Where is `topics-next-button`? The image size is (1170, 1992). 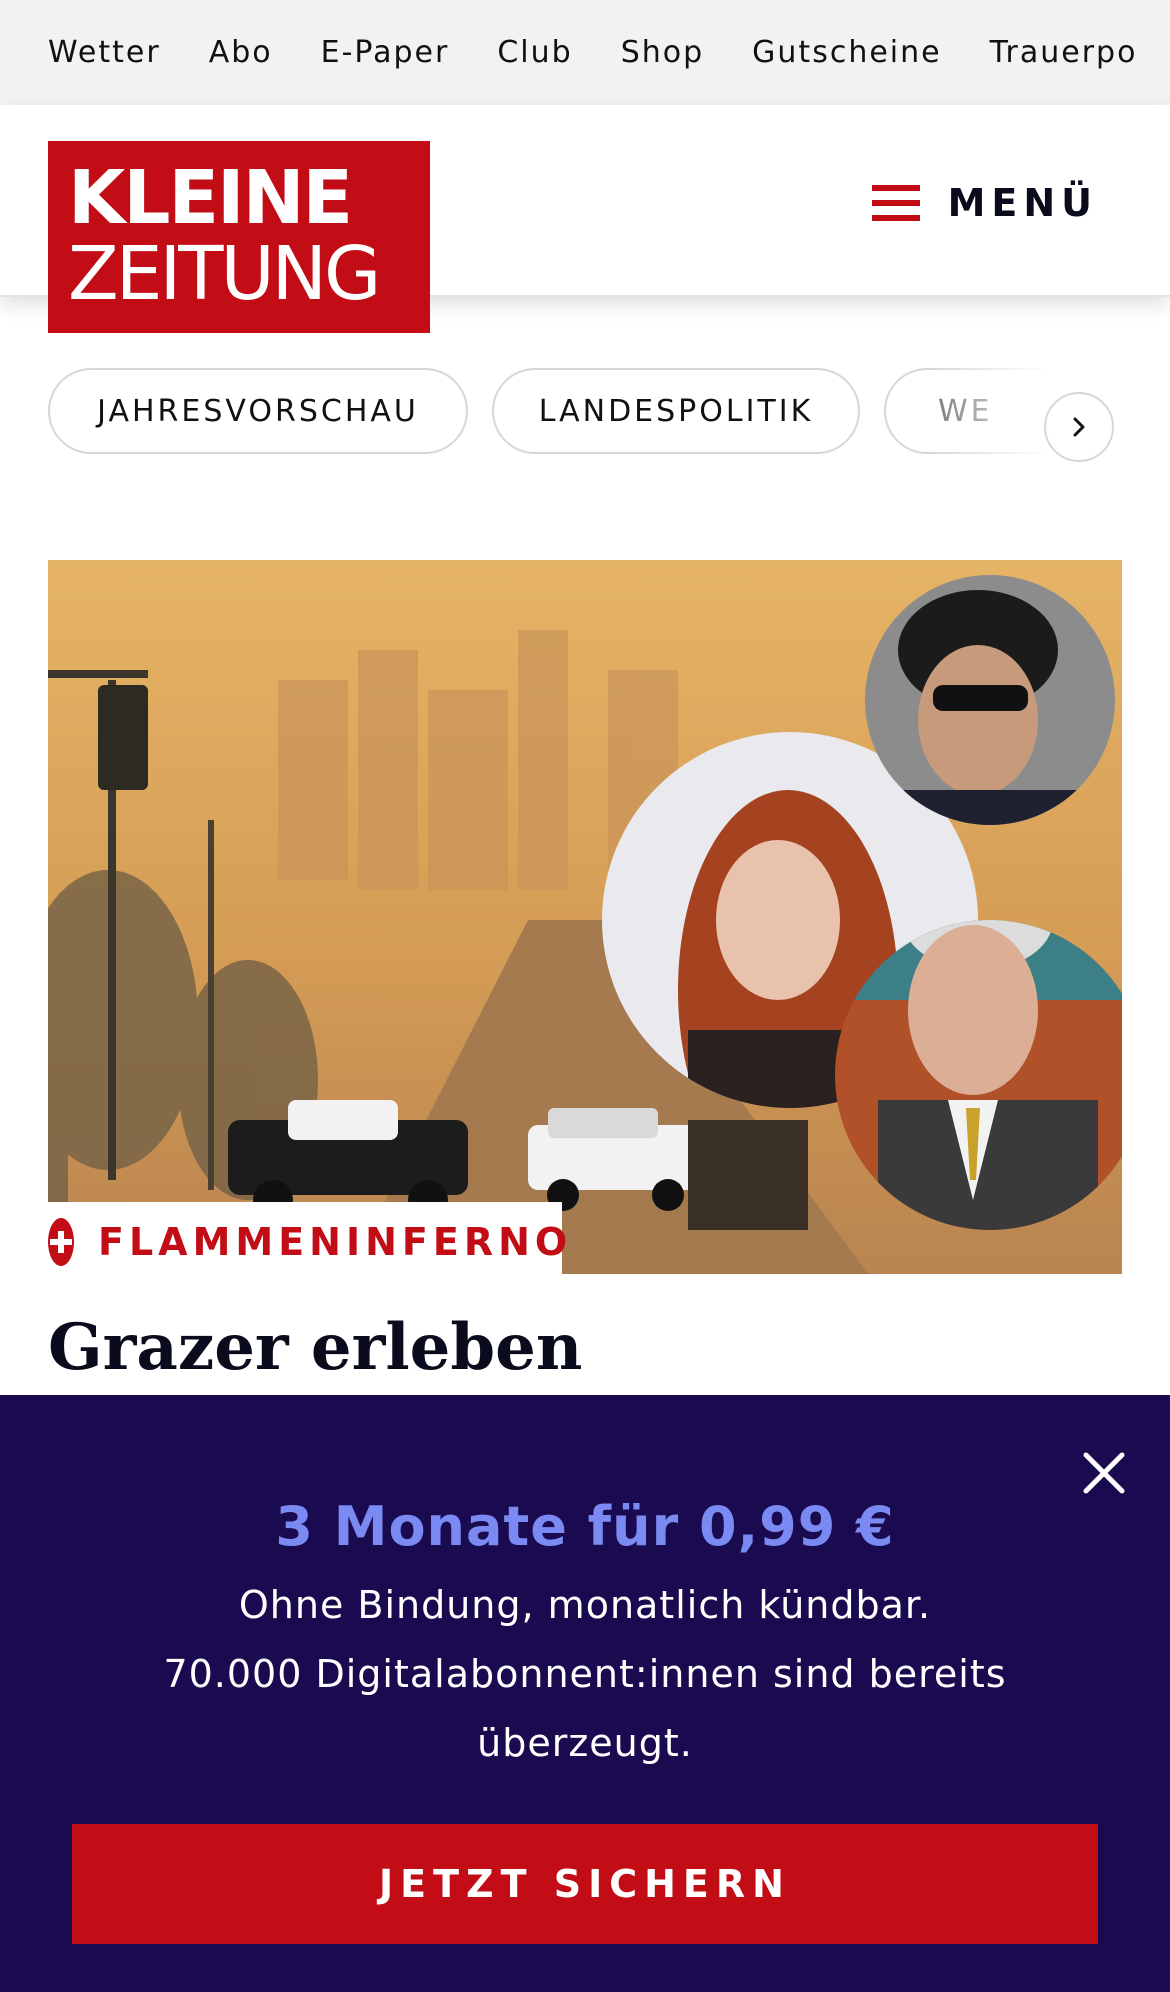
topics-next-button is located at coordinates (1079, 427).